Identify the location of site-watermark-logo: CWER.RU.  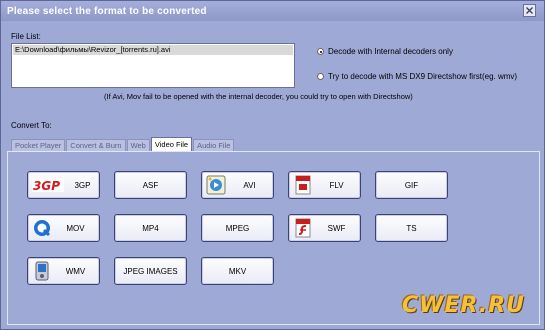
(463, 305).